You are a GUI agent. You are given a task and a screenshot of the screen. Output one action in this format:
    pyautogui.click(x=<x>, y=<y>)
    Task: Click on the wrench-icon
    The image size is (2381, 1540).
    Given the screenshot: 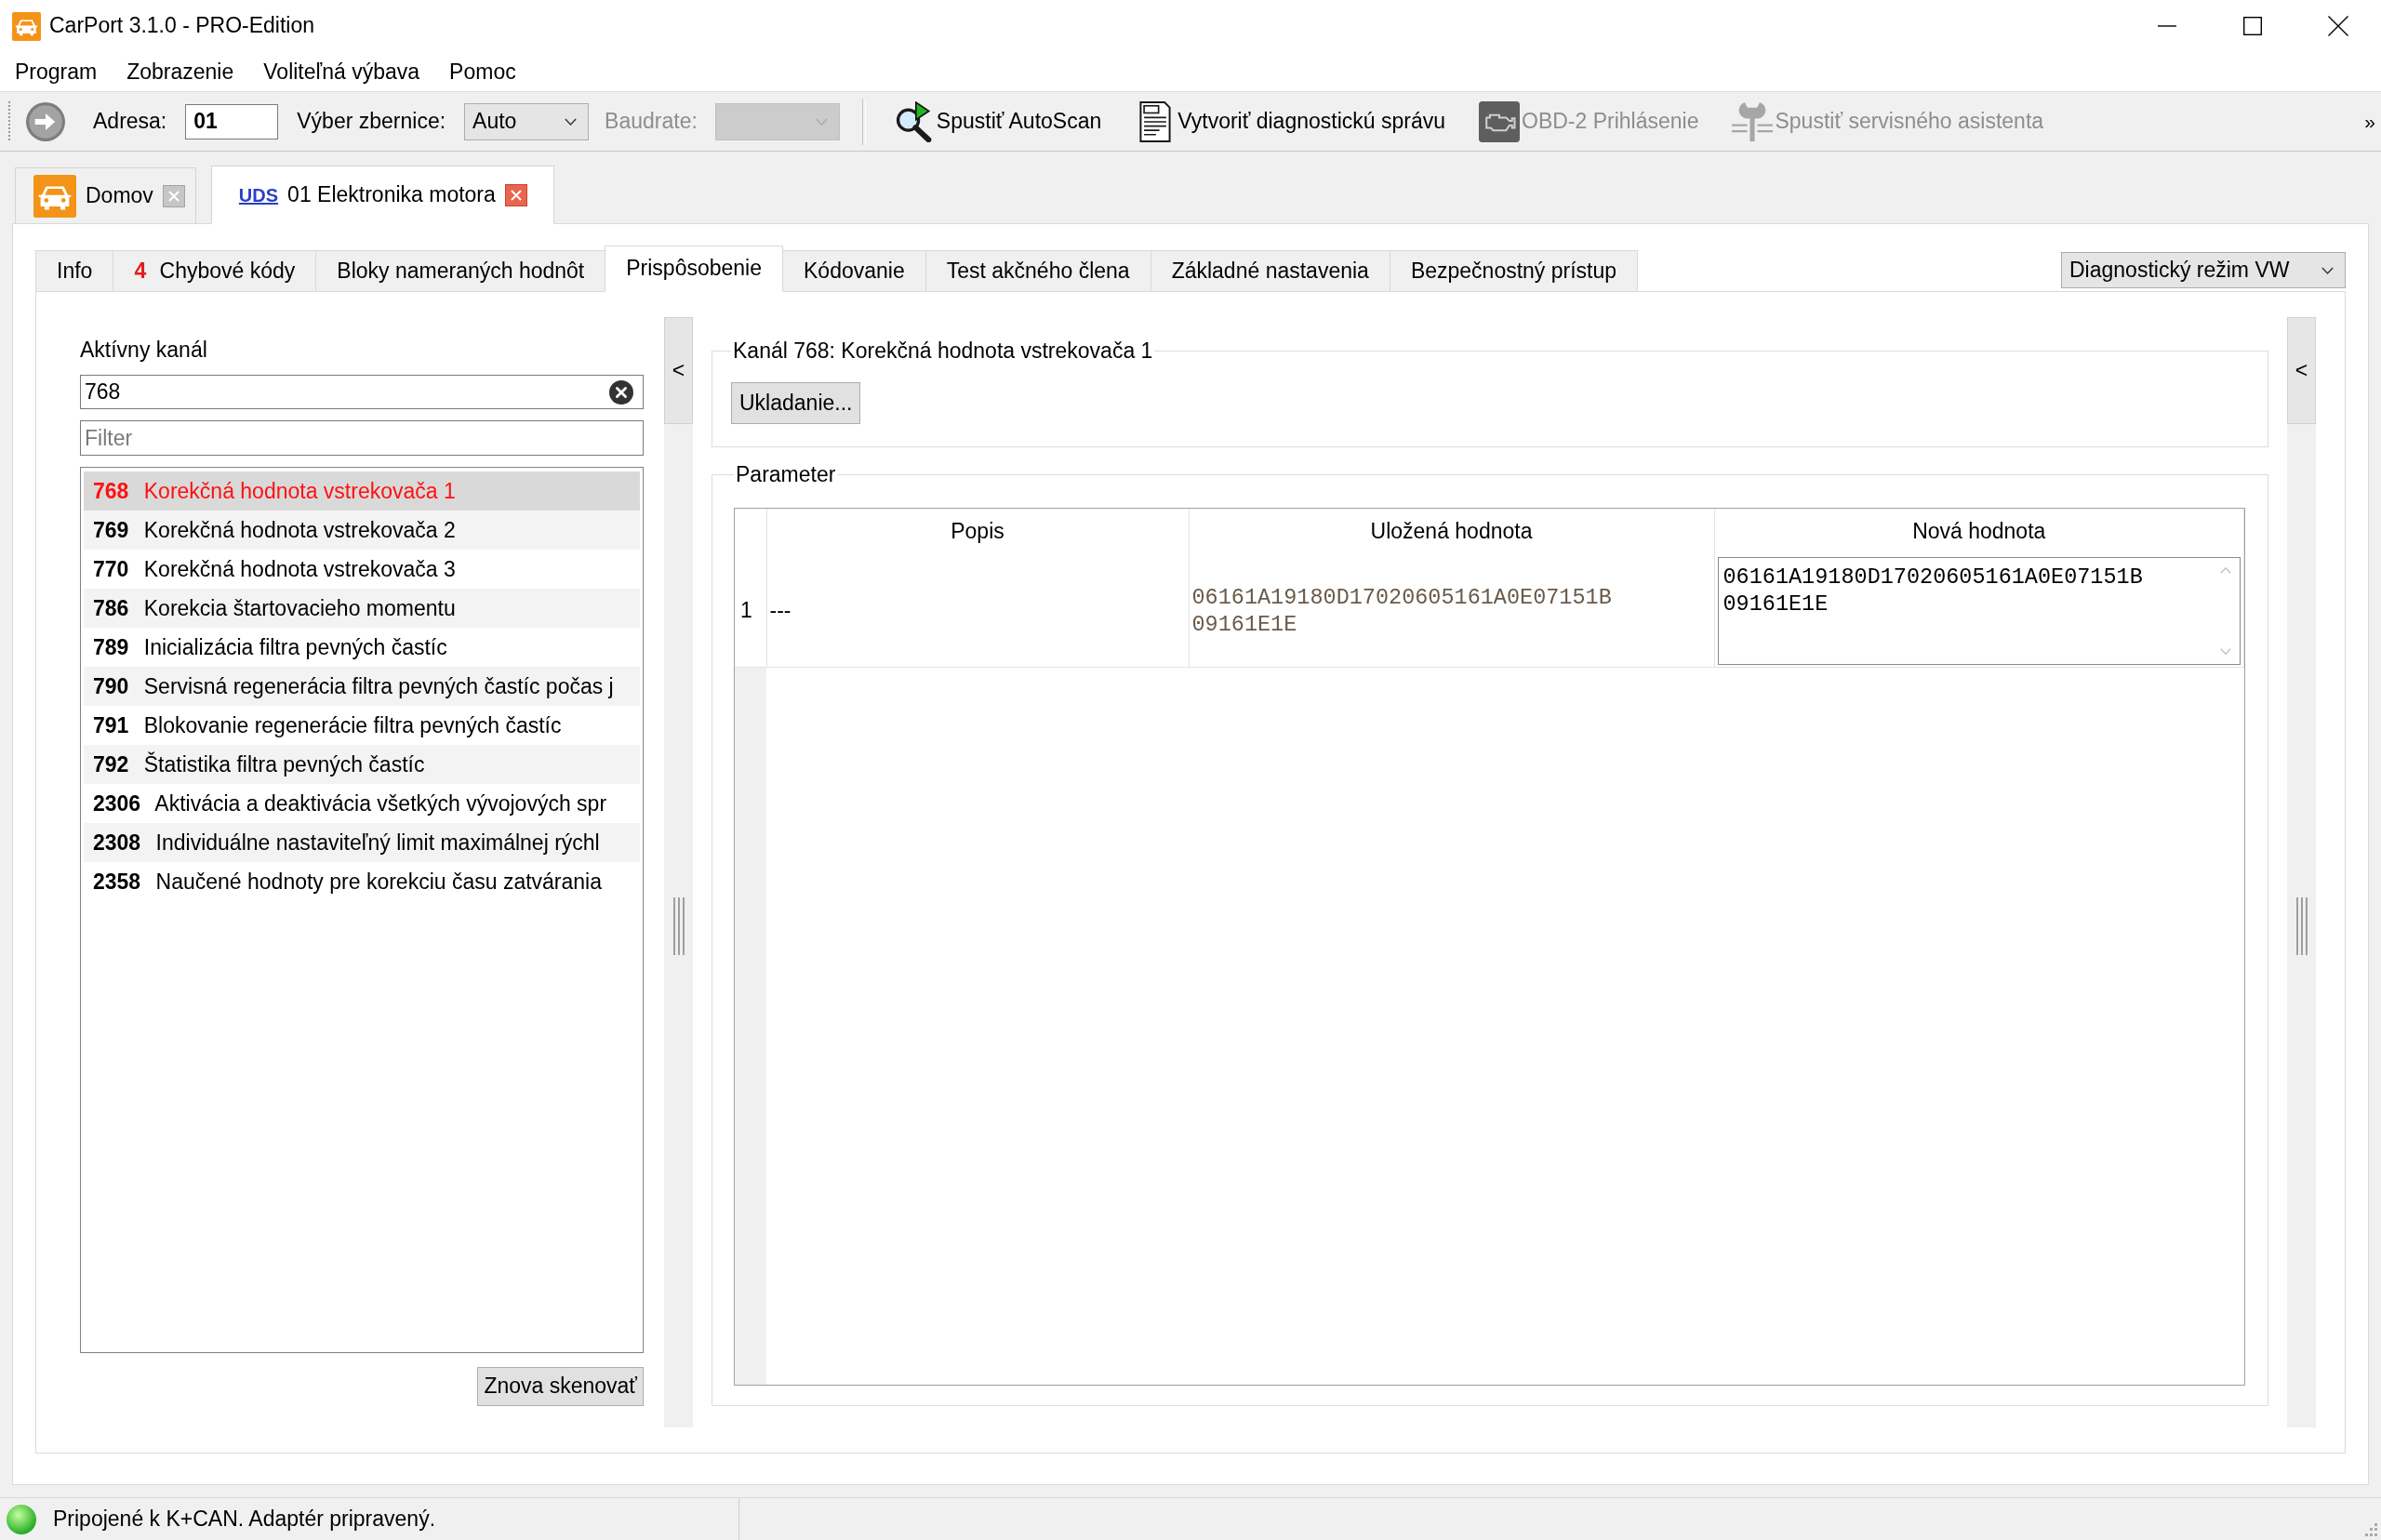 What is the action you would take?
    pyautogui.click(x=1753, y=121)
    